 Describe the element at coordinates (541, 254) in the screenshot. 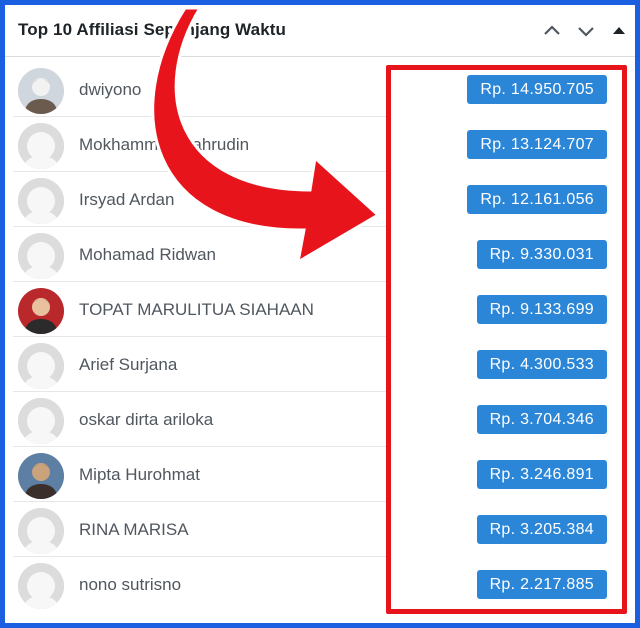

I see `amount-badge: Rp. 9.330.031` at that location.